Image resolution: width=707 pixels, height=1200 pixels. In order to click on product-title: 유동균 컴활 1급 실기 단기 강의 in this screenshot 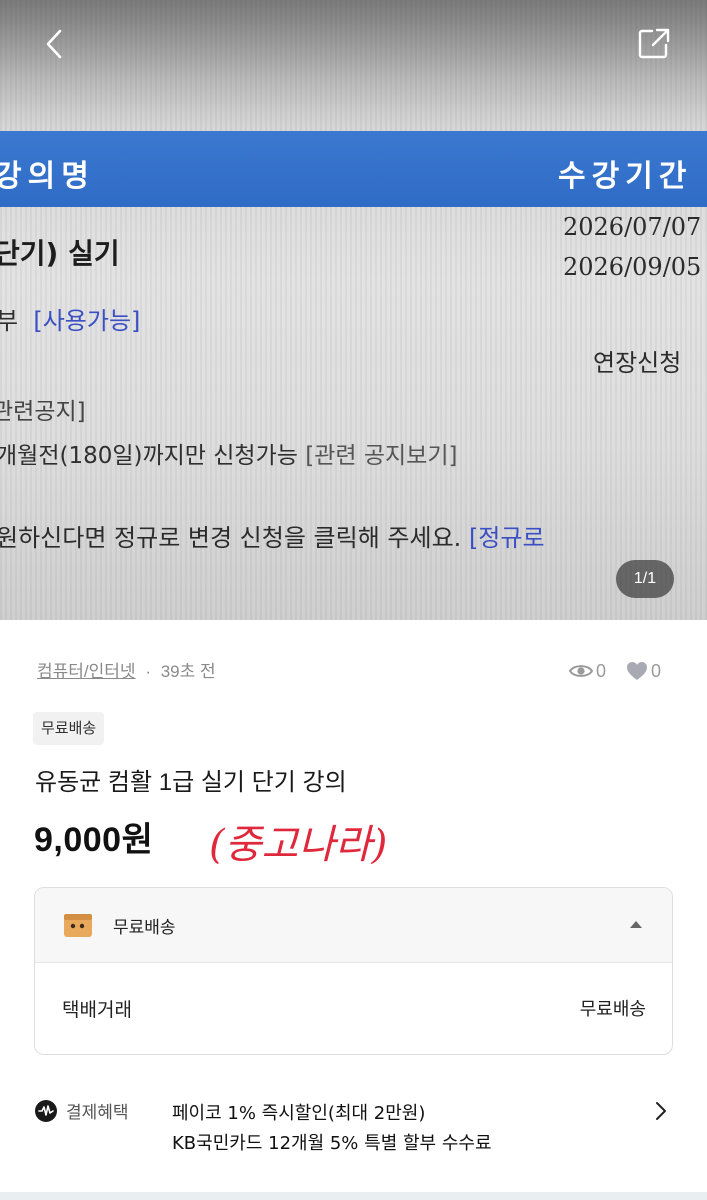, I will do `click(191, 782)`.